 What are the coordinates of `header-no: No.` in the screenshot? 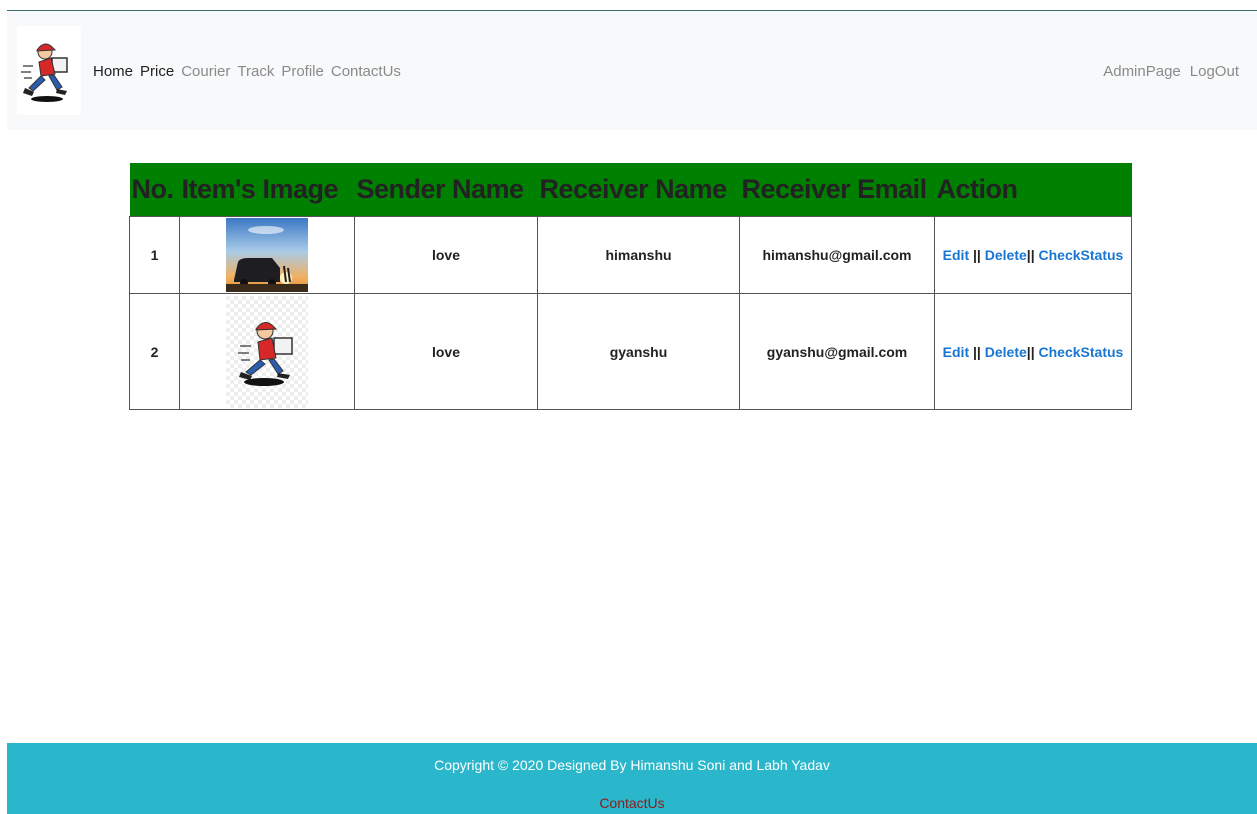 It's located at (154, 190).